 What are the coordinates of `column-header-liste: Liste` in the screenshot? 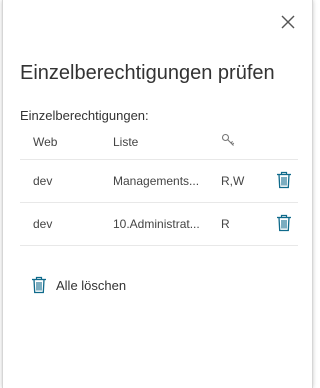 It's located at (126, 142).